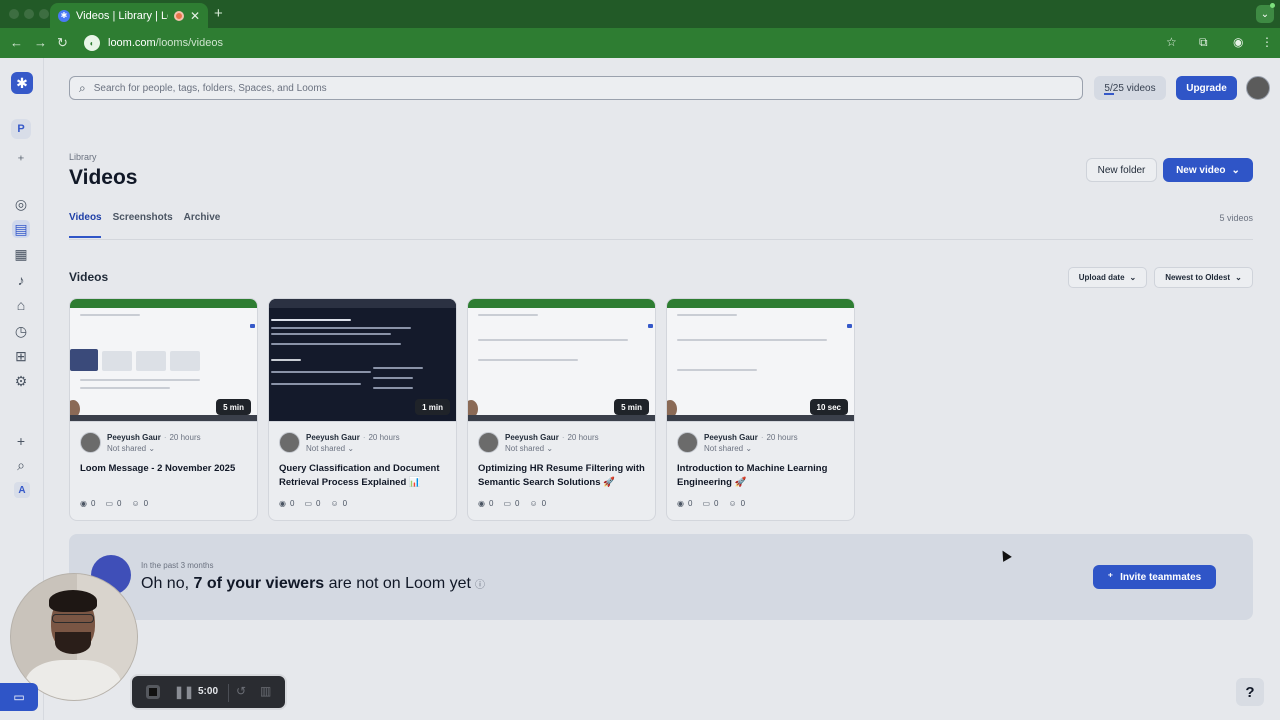 This screenshot has width=1280, height=720. Describe the element at coordinates (74, 637) in the screenshot. I see `camera-bubble` at that location.